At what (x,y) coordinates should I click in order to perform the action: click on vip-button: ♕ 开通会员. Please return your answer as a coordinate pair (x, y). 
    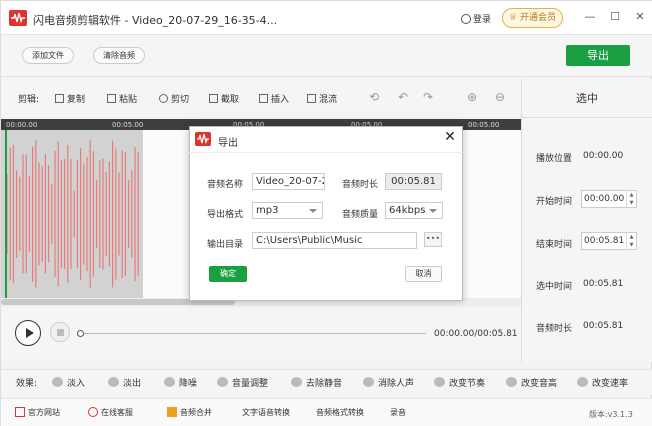
    Looking at the image, I should click on (532, 18).